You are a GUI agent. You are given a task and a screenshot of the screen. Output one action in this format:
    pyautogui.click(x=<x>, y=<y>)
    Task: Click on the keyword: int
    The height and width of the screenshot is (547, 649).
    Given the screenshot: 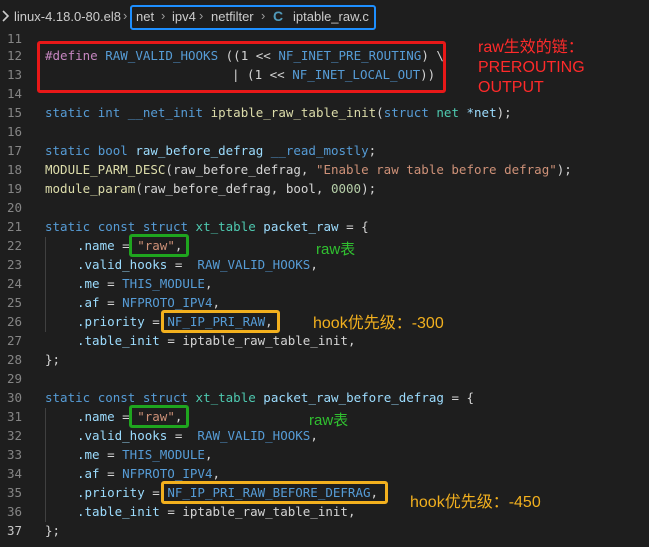 What is the action you would take?
    pyautogui.click(x=109, y=112)
    